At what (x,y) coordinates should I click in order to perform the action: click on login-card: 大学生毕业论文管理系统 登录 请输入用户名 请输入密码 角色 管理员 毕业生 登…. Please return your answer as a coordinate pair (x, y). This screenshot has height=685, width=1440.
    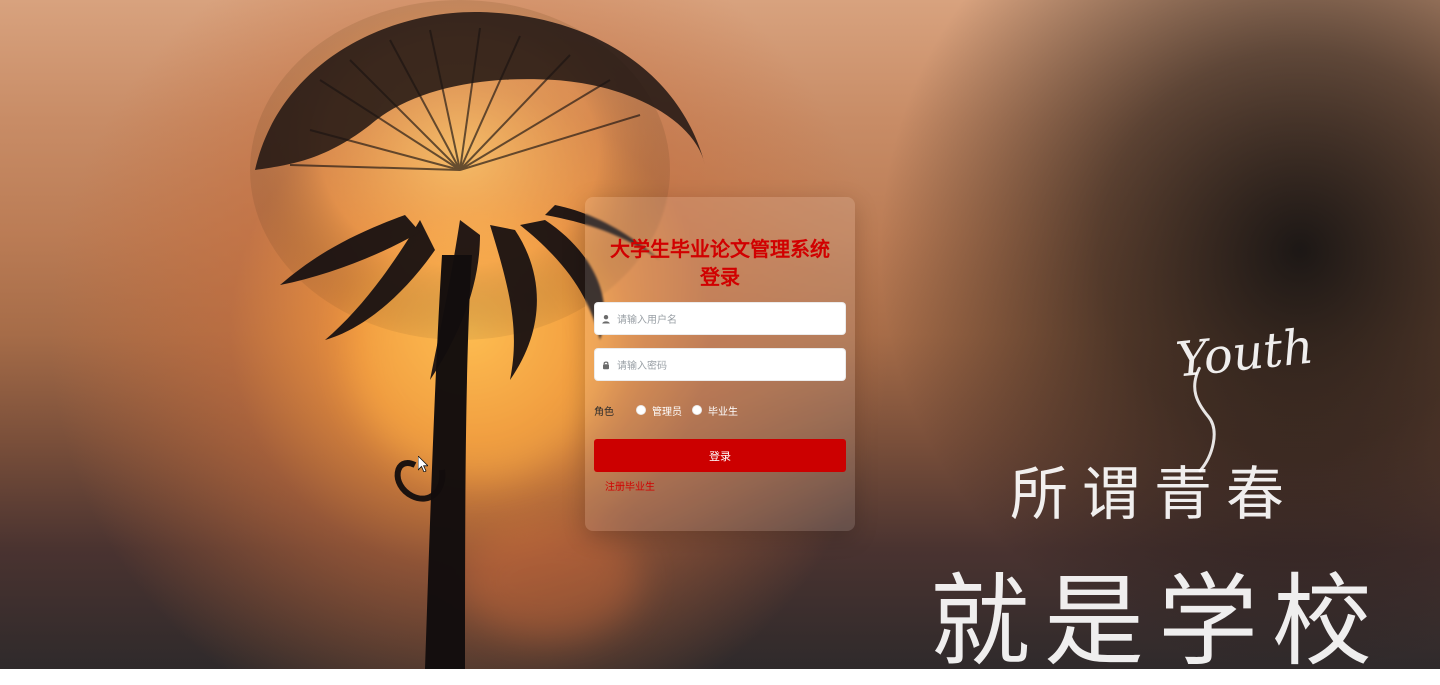
    Looking at the image, I should click on (720, 364).